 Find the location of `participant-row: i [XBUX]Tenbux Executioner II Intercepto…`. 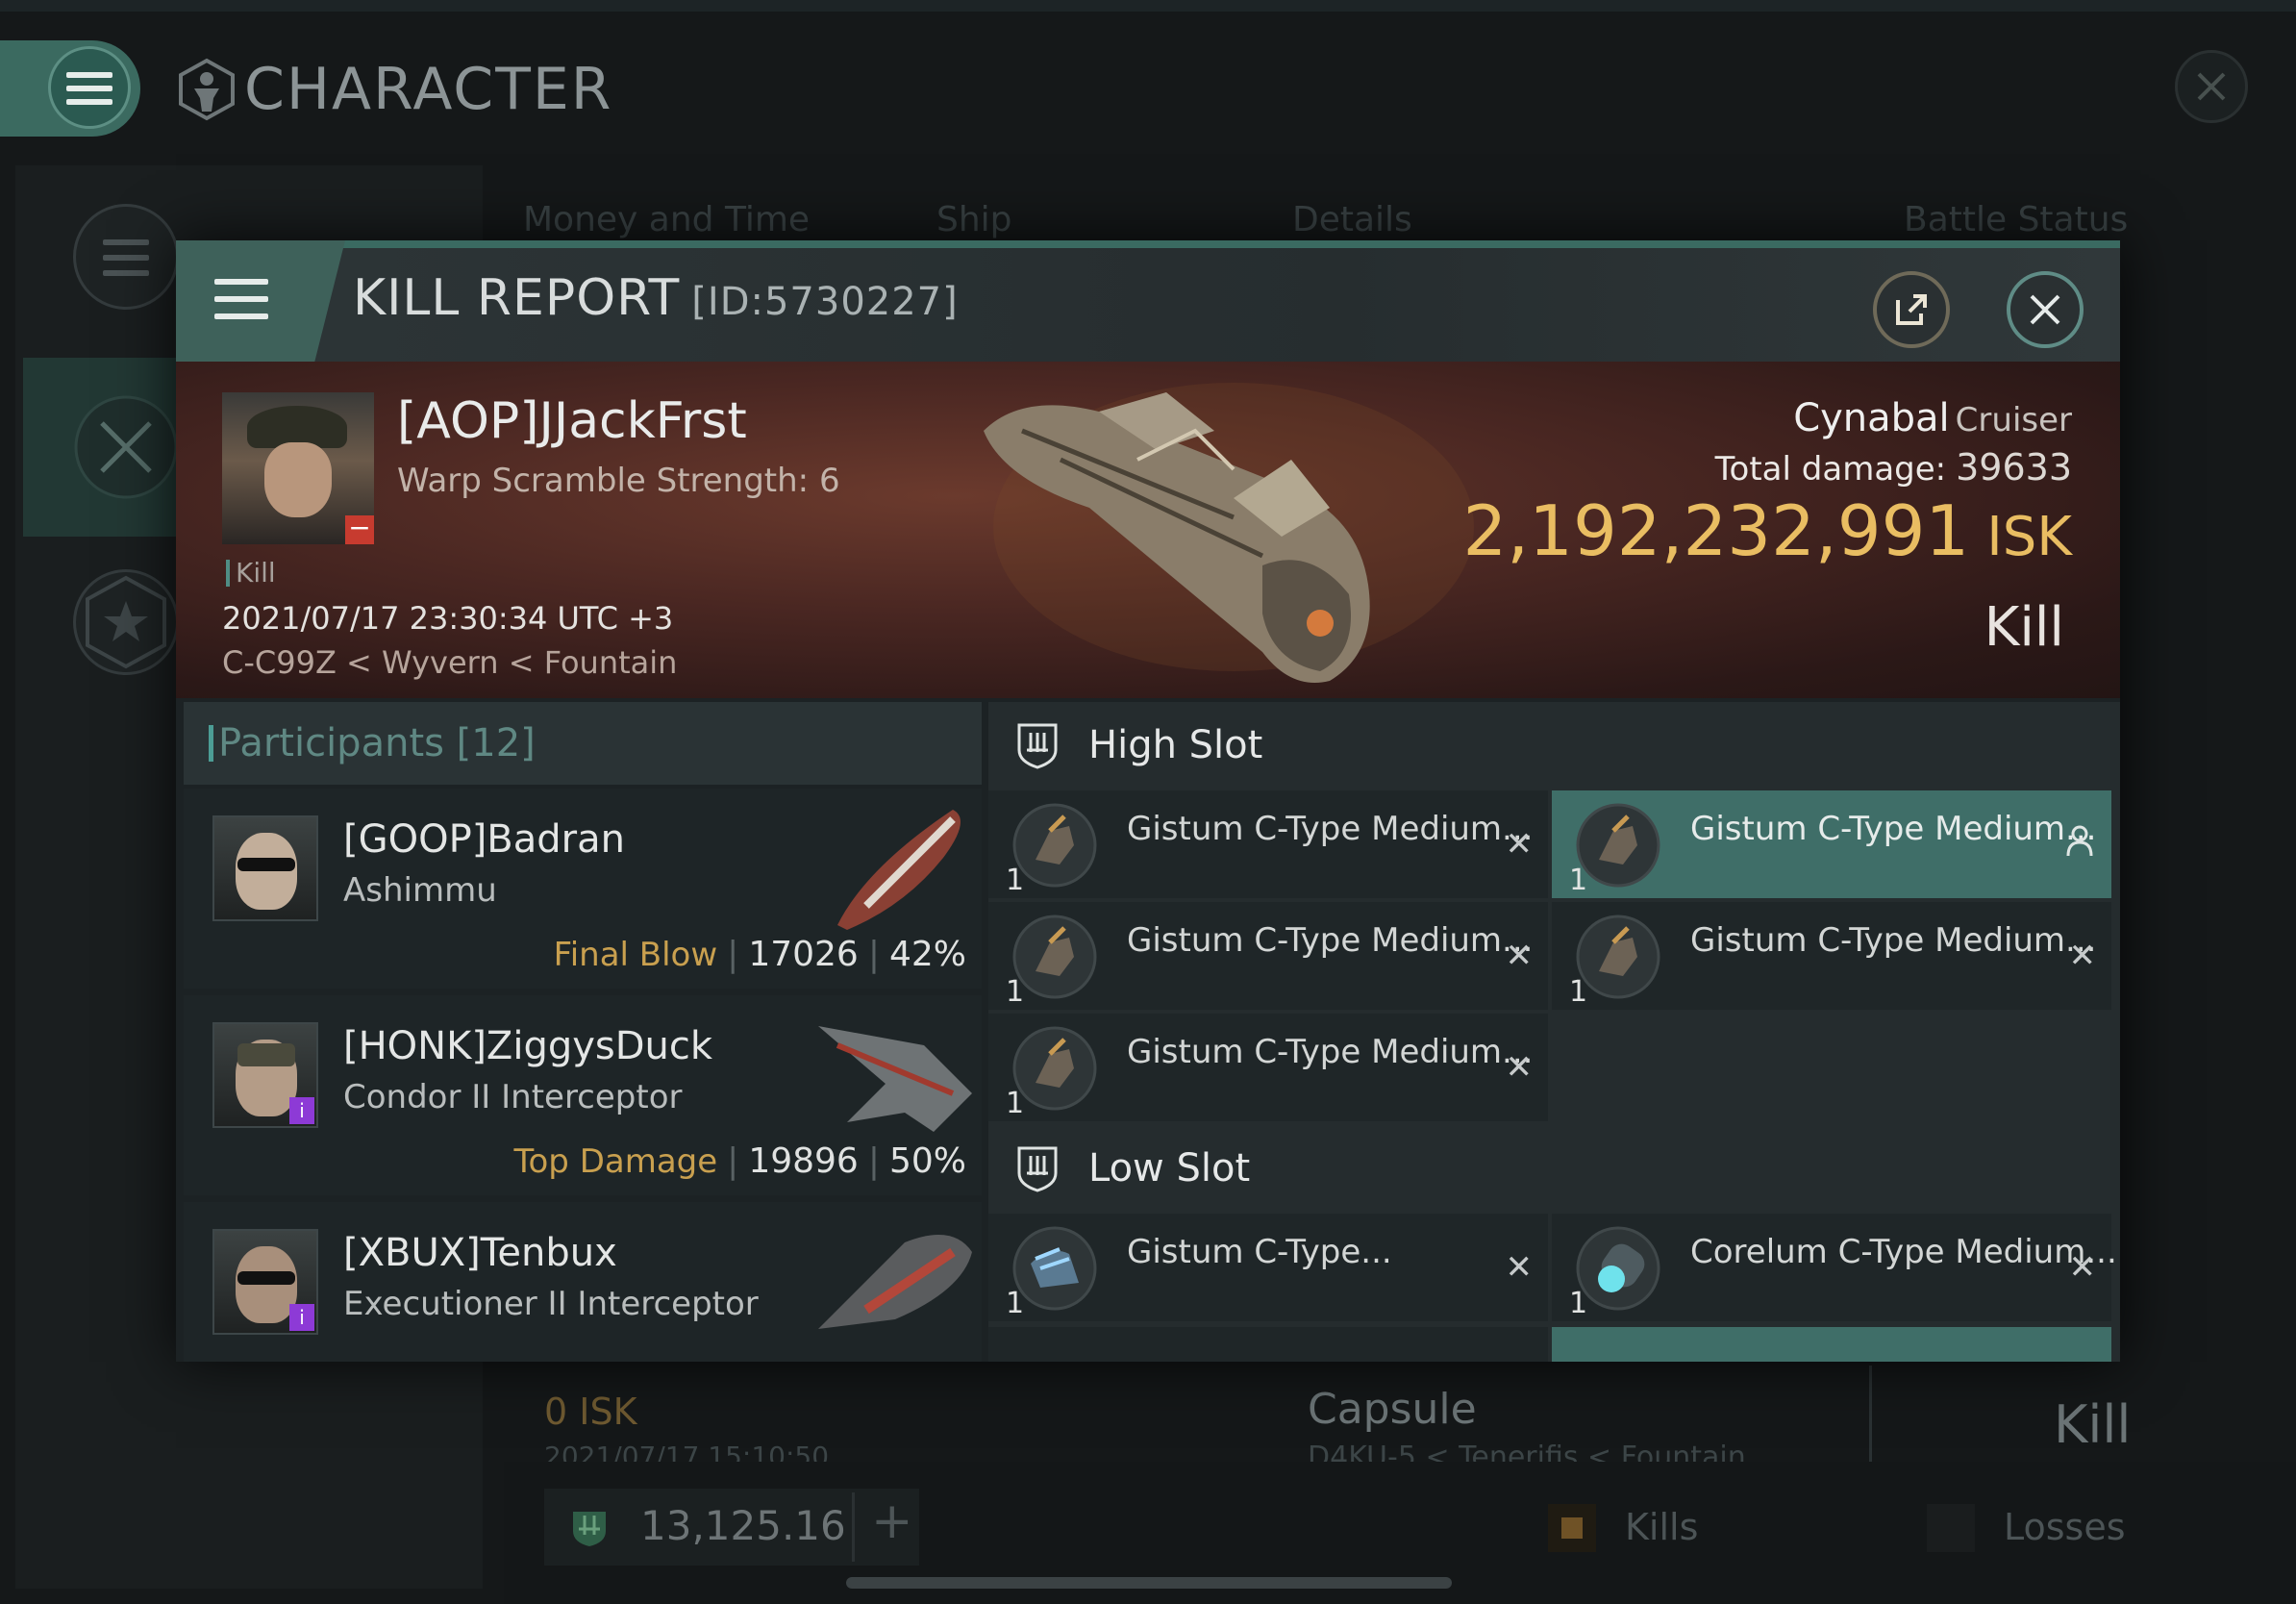

participant-row: i [XBUX]Tenbux Executioner II Intercepto… is located at coordinates (583, 1282).